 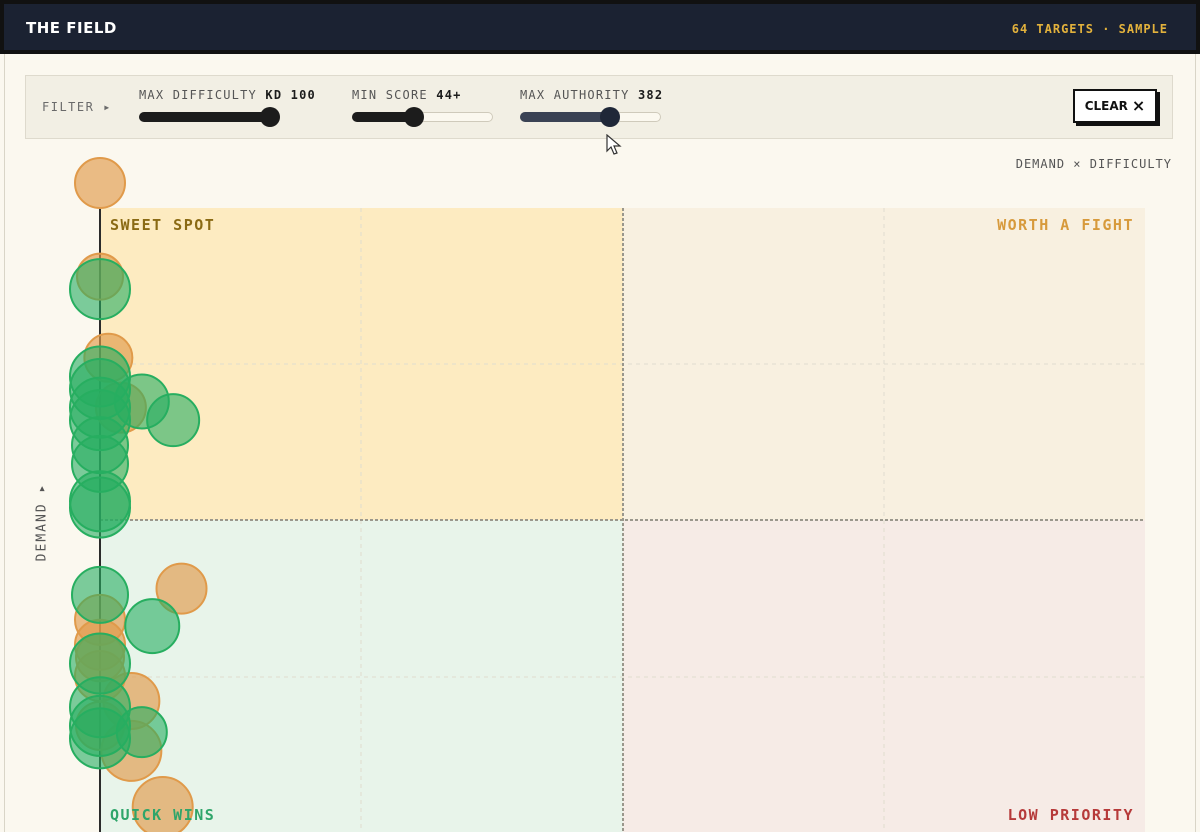 I want to click on sweet-spot-label: SWEET SPOT, so click(x=162, y=225).